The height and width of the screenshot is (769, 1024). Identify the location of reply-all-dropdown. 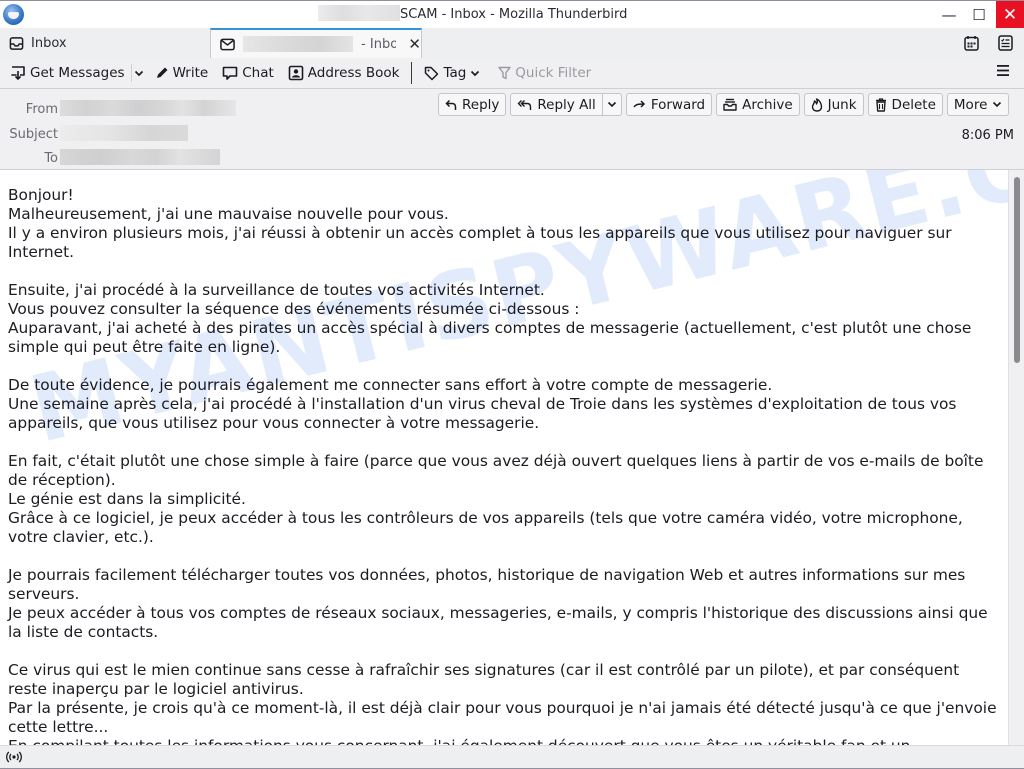
(612, 104).